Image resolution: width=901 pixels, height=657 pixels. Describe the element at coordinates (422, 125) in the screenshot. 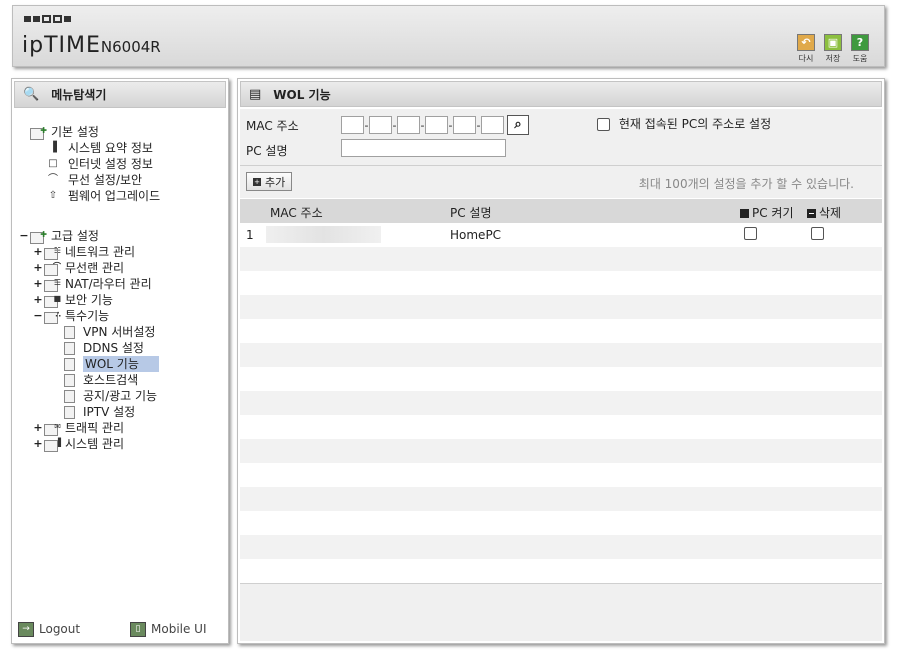

I see `mac-fields: -----` at that location.